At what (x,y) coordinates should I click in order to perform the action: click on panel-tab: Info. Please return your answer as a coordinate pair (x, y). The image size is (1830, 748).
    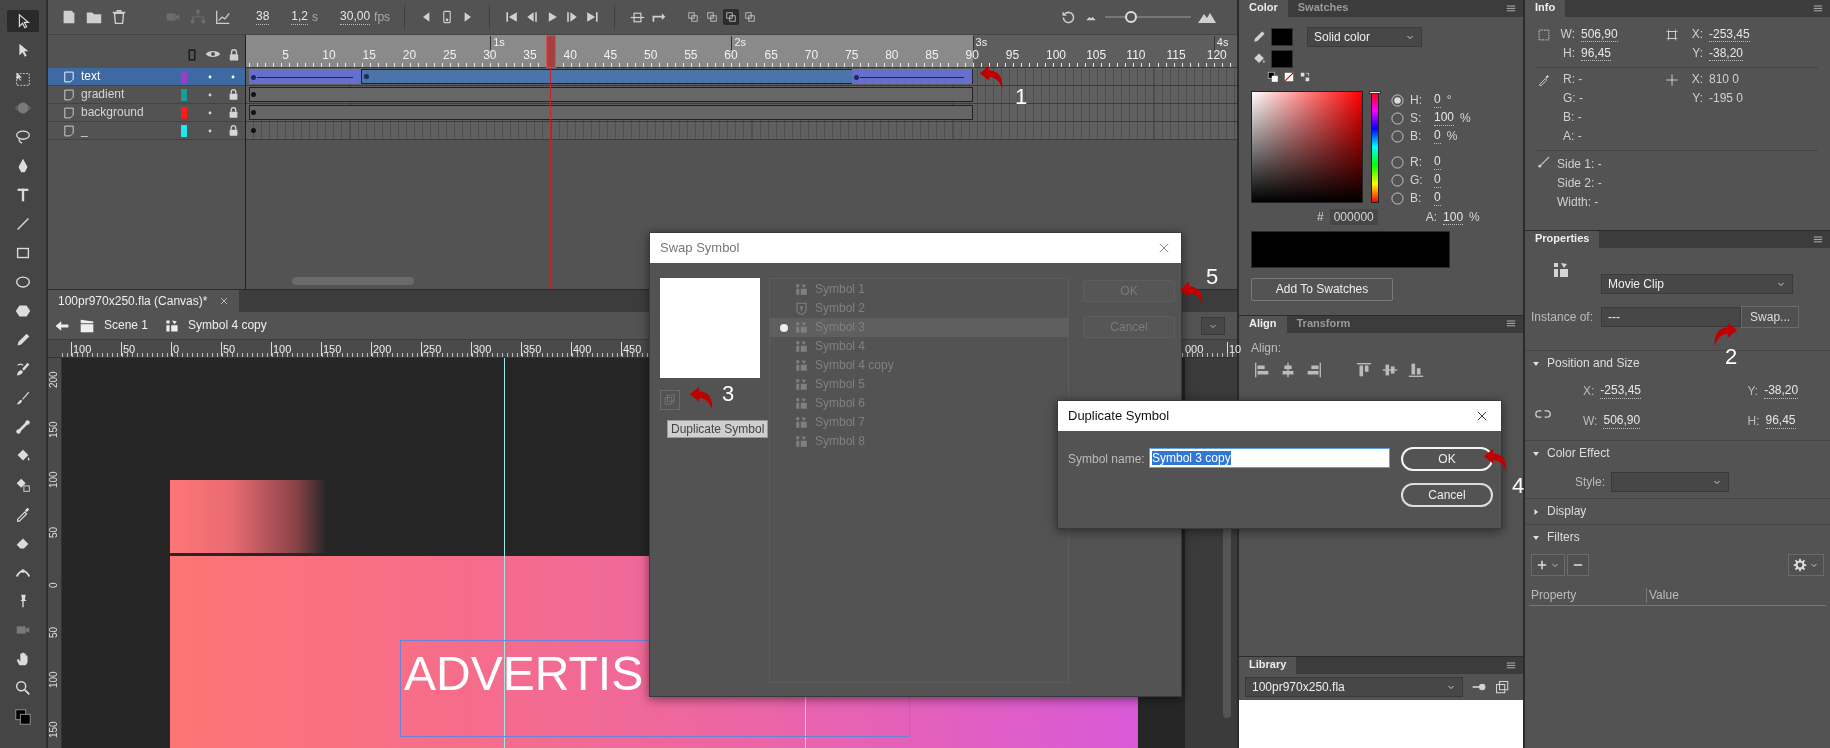
    Looking at the image, I should click on (1545, 8).